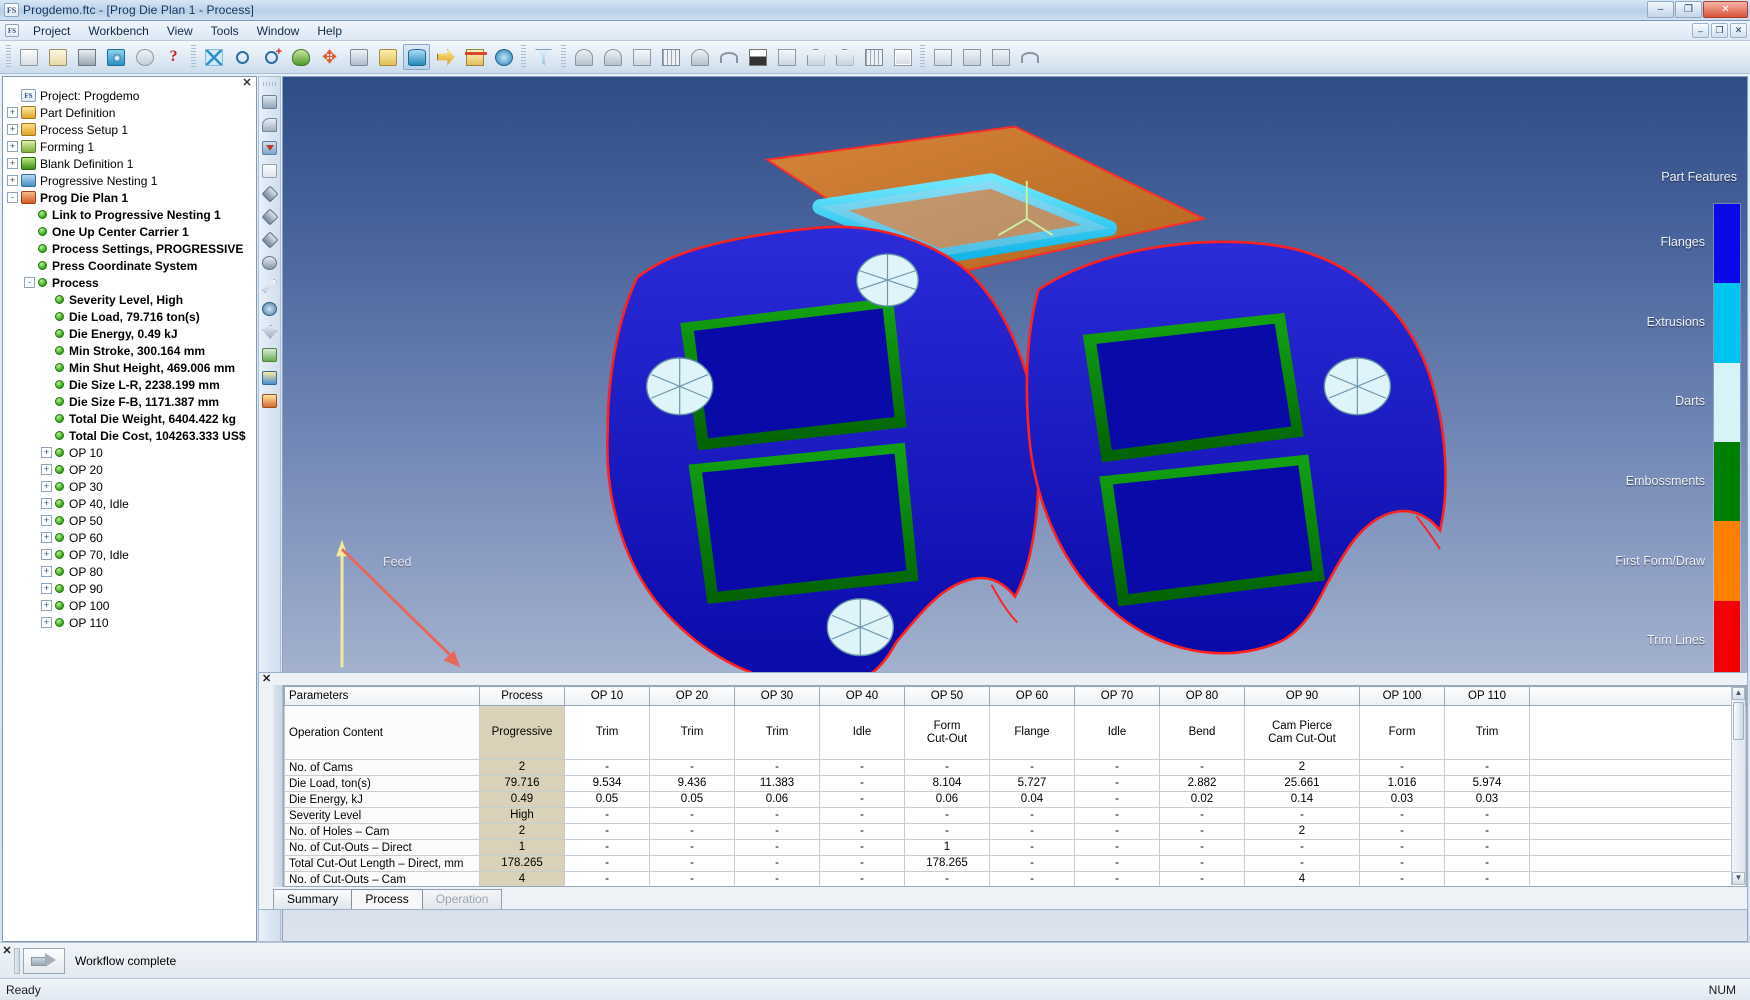  I want to click on column-header: OP 70, so click(1117, 696).